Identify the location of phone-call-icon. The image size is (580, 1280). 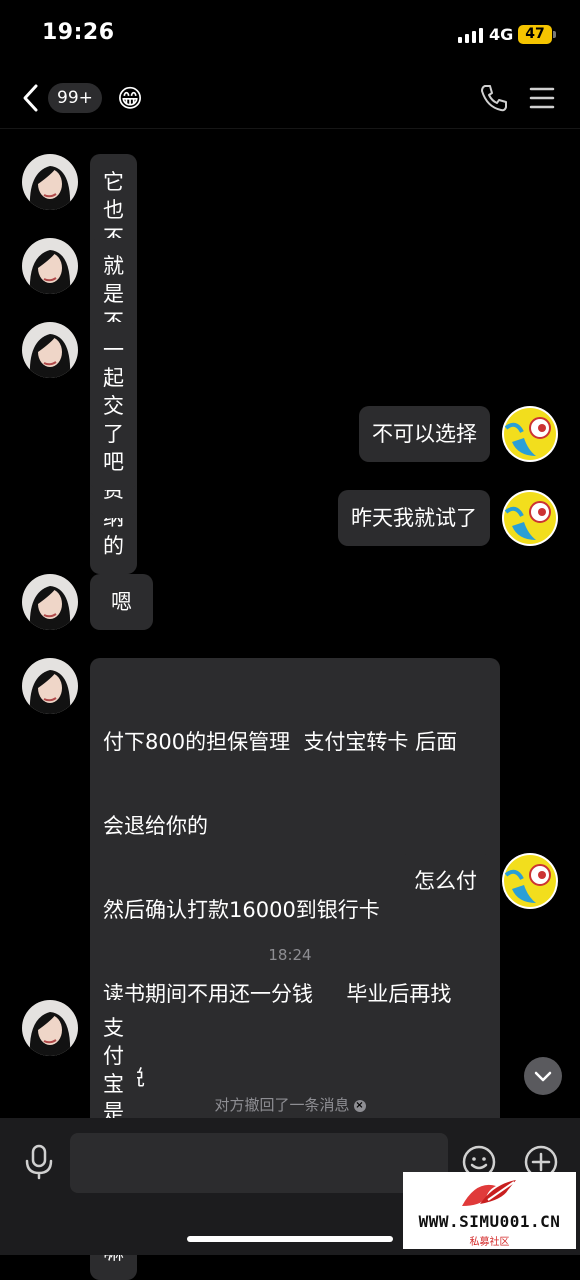
(494, 100).